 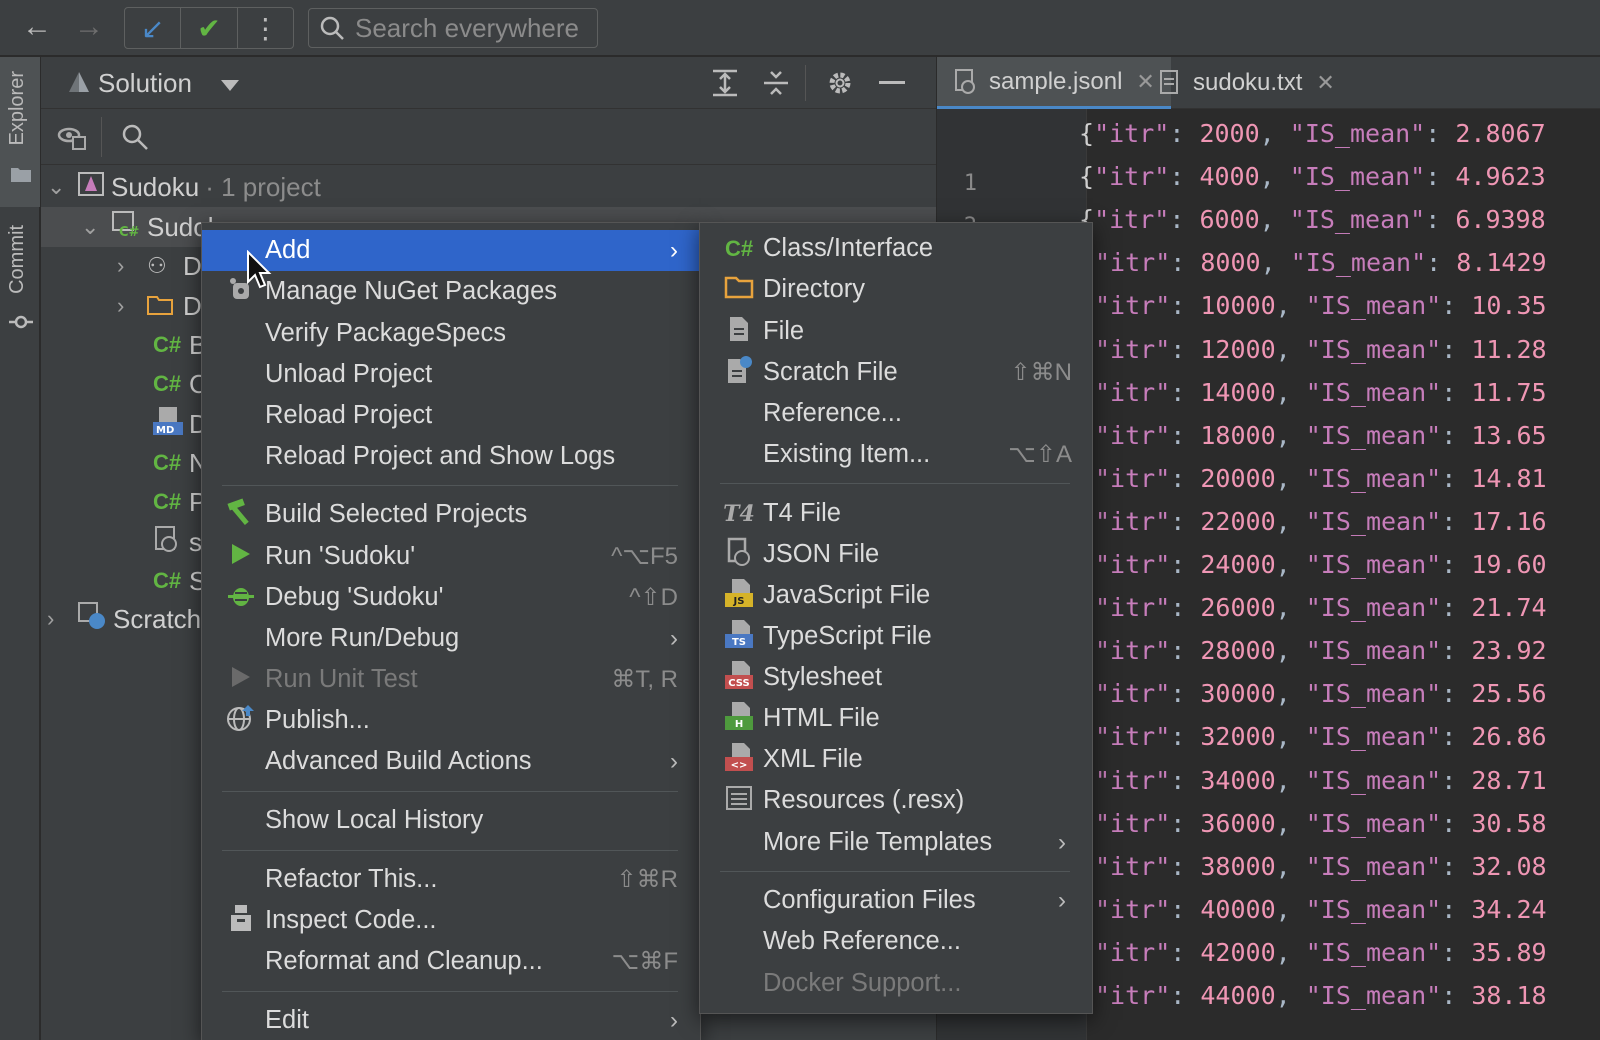 What do you see at coordinates (264, 28) in the screenshot?
I see `more-actions-icon: ⋮` at bounding box center [264, 28].